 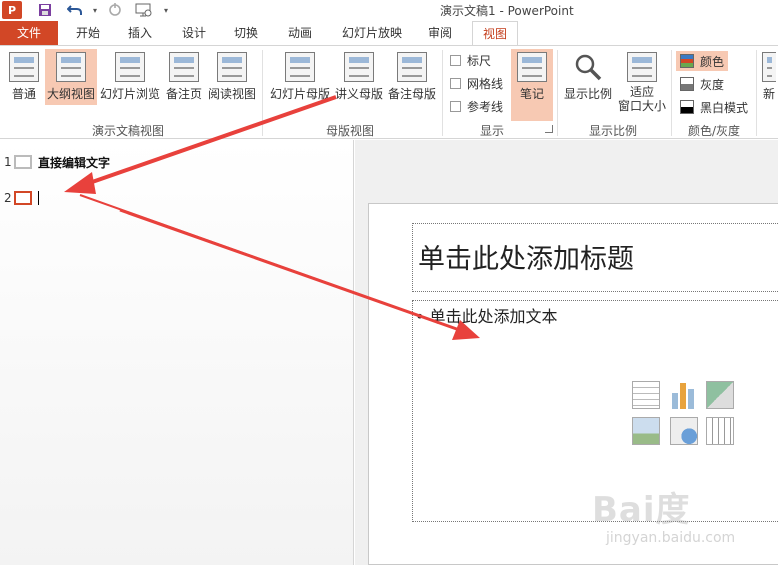 I want to click on grayscale-swatch-icon, so click(x=687, y=84).